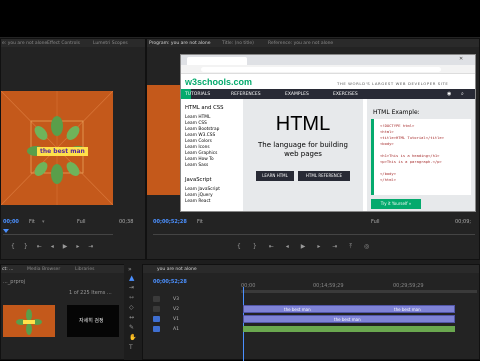  I want to click on browser-tab, so click(217, 61).